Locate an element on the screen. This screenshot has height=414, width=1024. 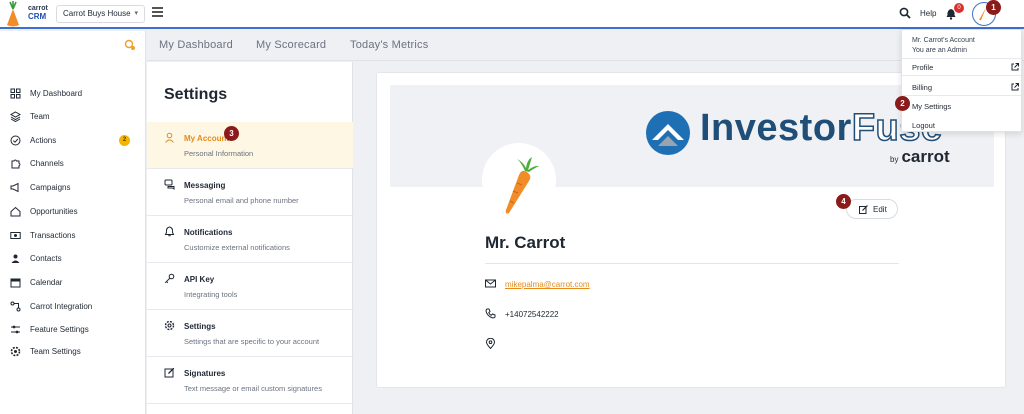
phone-icon is located at coordinates (490, 313).